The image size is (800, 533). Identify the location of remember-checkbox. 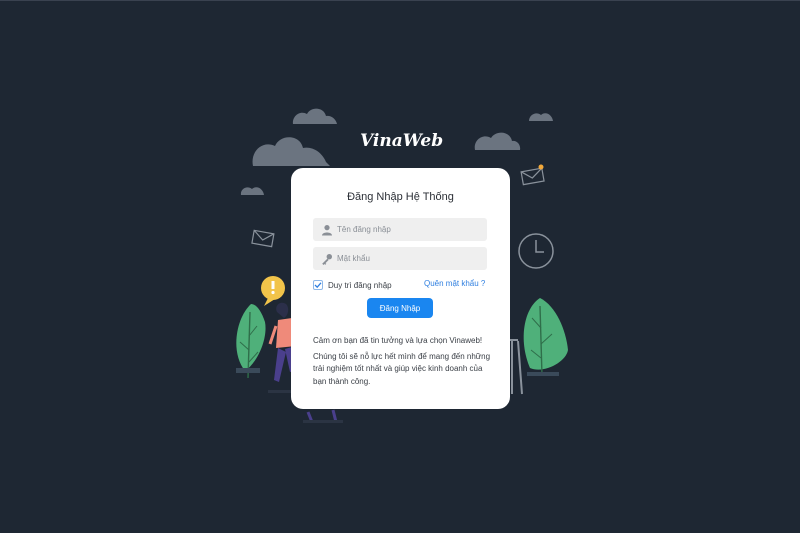
(318, 285).